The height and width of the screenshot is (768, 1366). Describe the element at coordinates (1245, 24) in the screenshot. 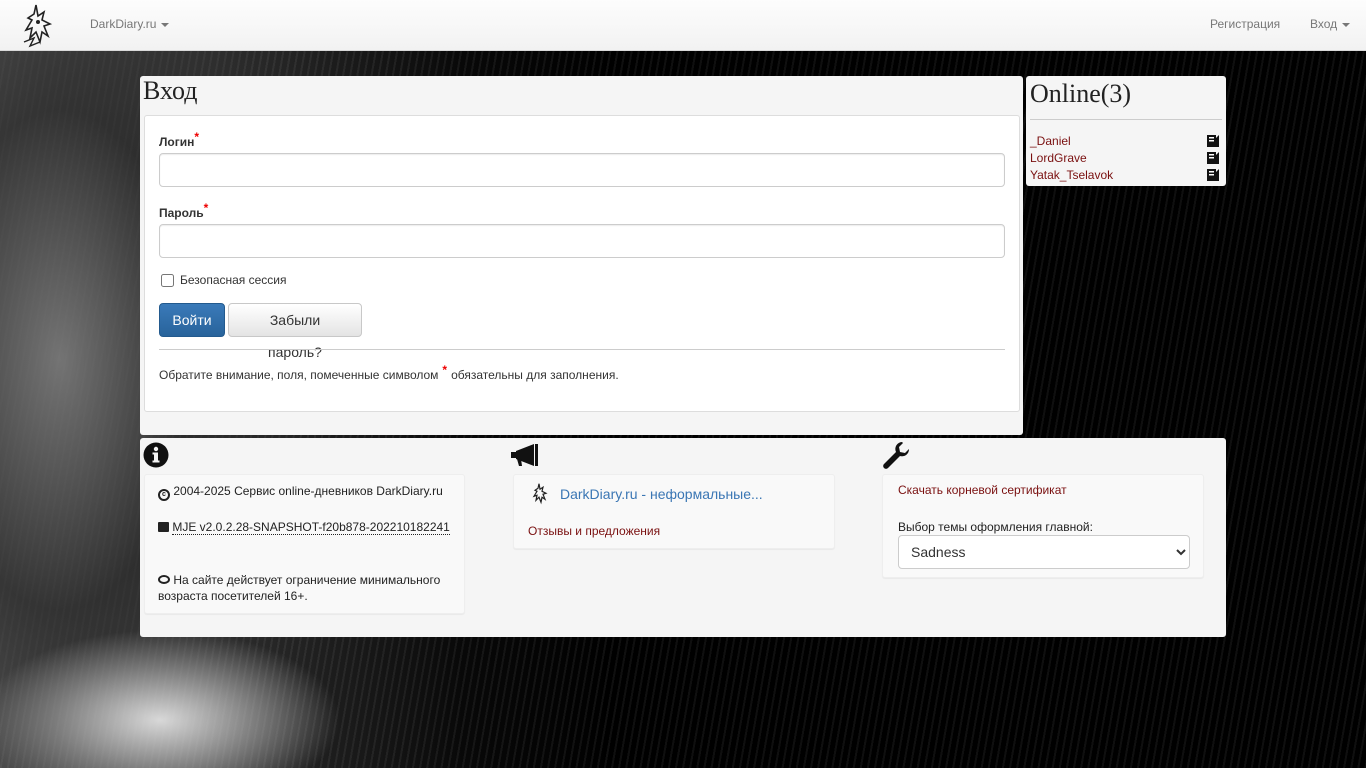

I see `register-link: Регистрация` at that location.